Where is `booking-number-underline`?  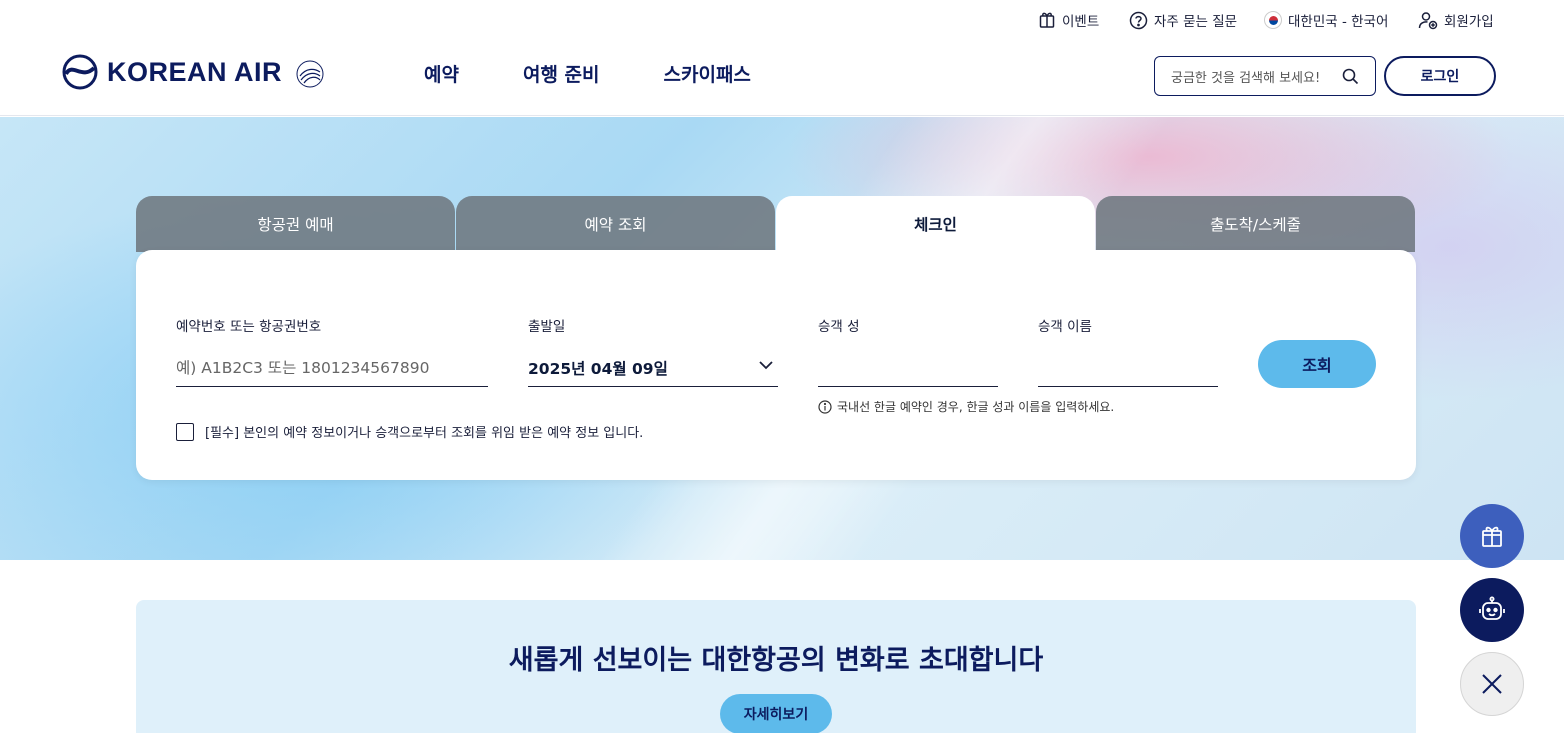
booking-number-underline is located at coordinates (332, 386).